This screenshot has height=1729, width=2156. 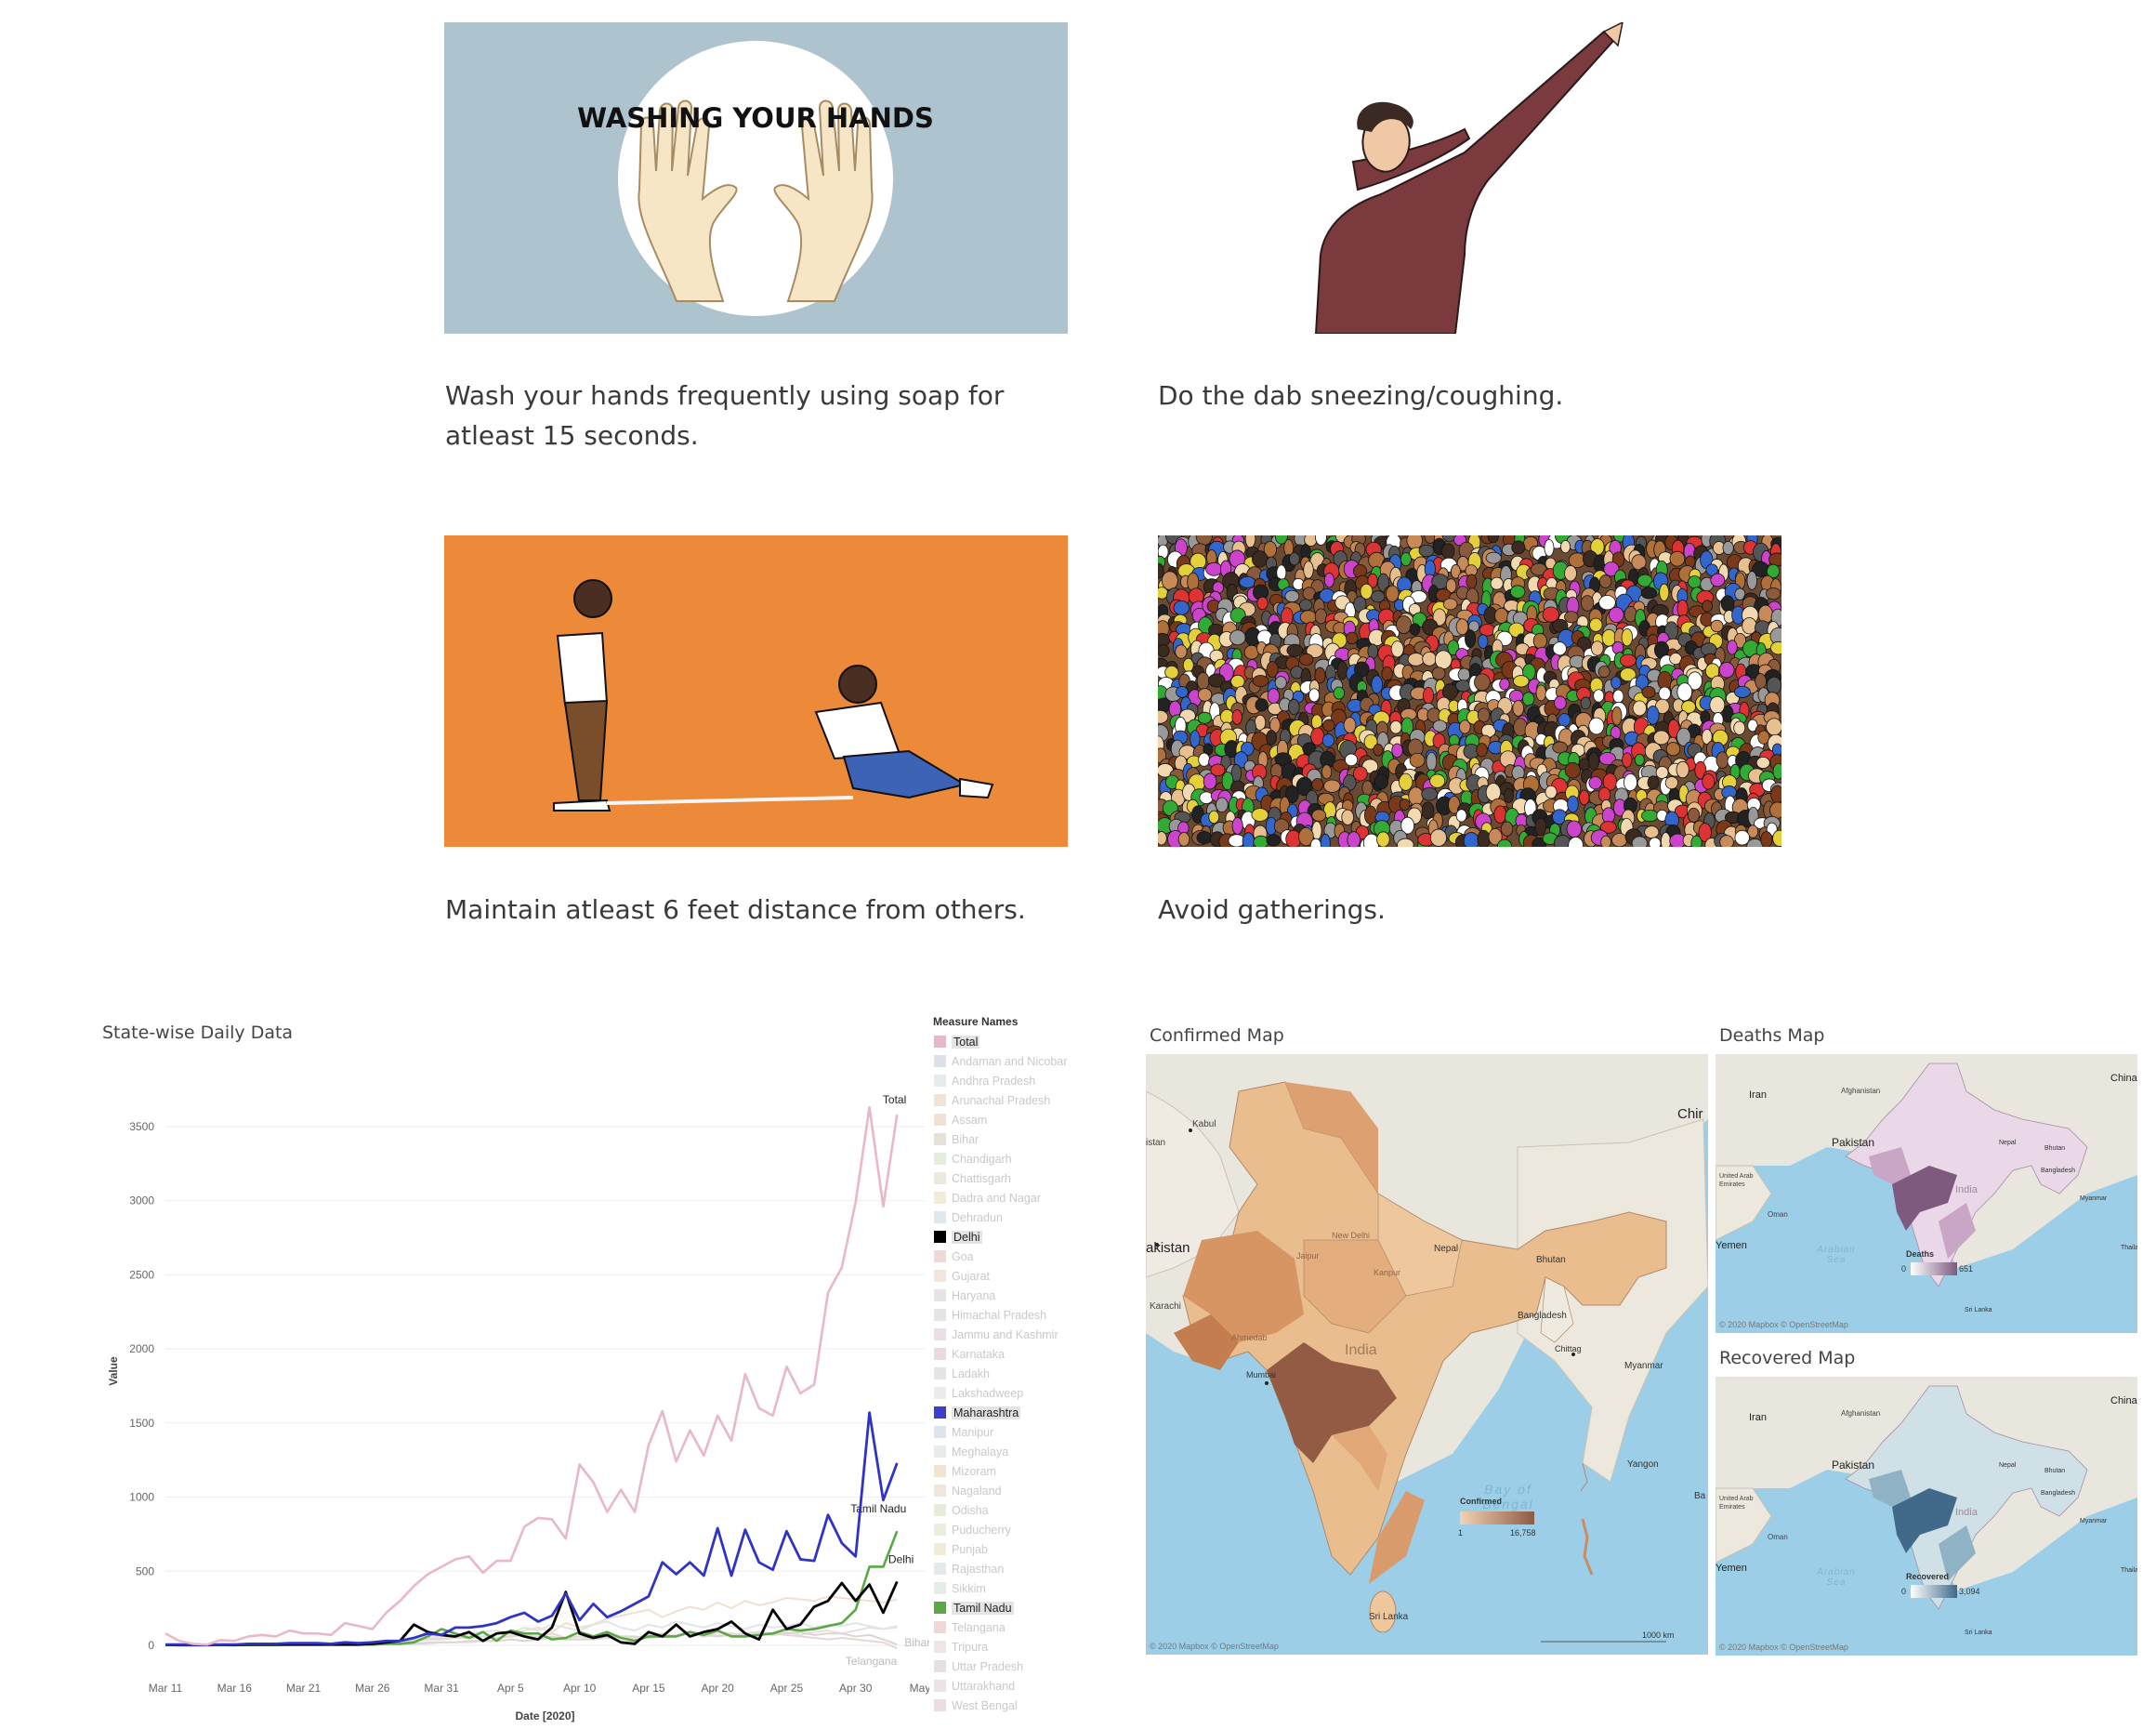 What do you see at coordinates (979, 1569) in the screenshot?
I see `legend-label: Rajasthan` at bounding box center [979, 1569].